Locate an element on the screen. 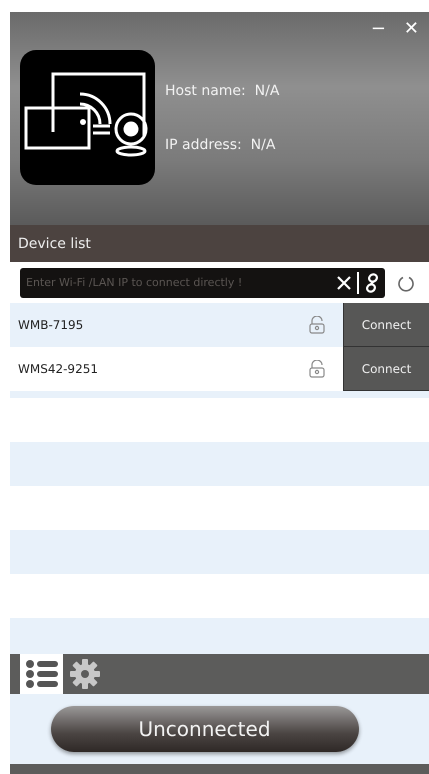 This screenshot has height=774, width=429. clear-icon is located at coordinates (344, 283).